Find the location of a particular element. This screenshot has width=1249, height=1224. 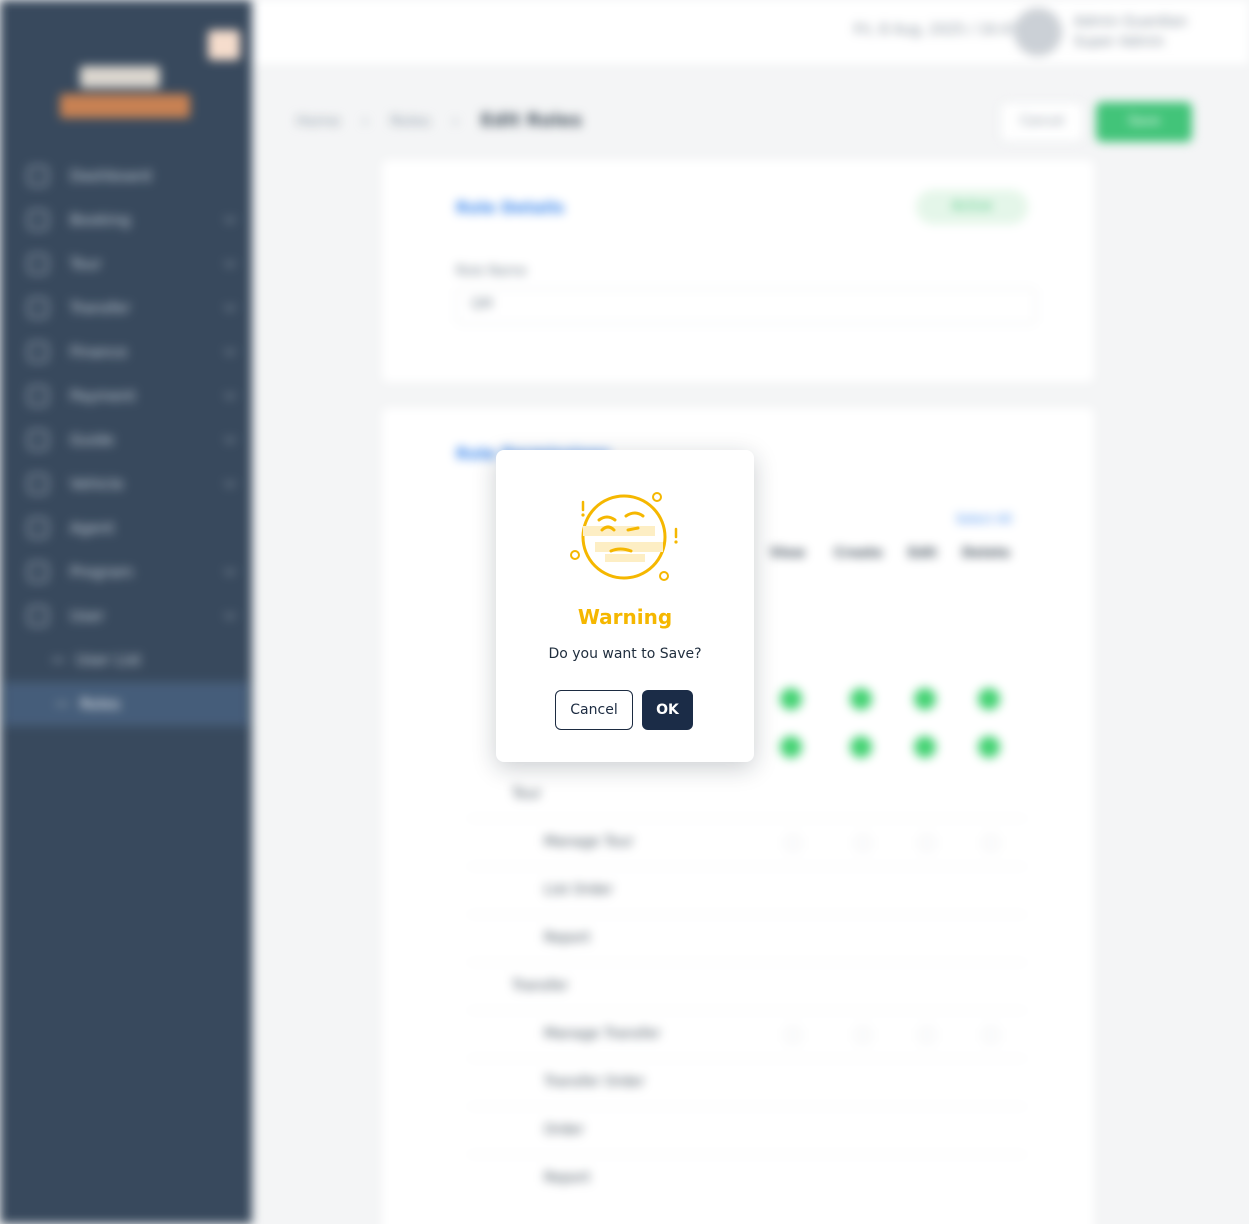

cancel-button: Cancel is located at coordinates (594, 710).